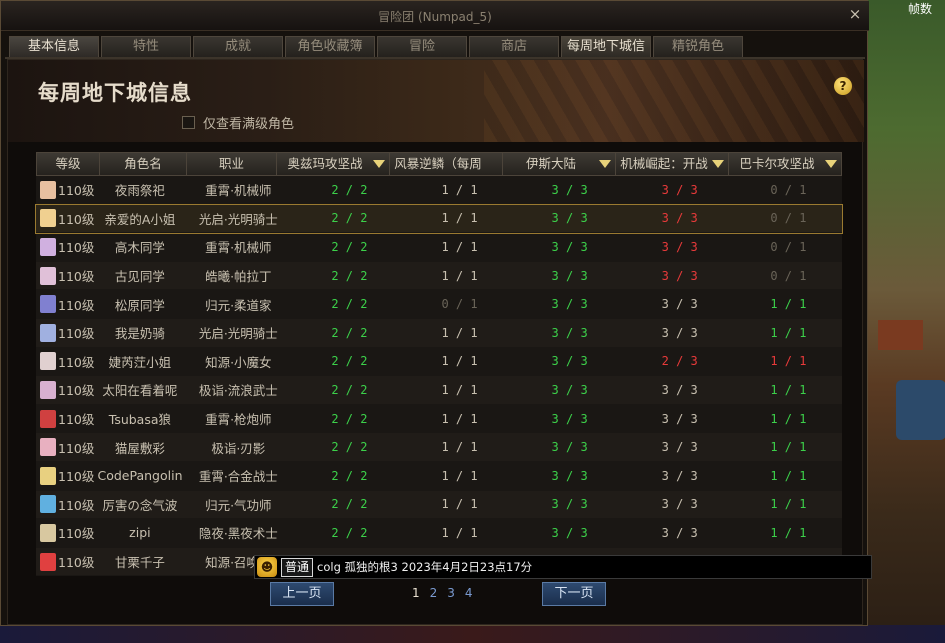 This screenshot has width=945, height=643. What do you see at coordinates (302, 594) in the screenshot?
I see `prev-page-button: 上一页` at bounding box center [302, 594].